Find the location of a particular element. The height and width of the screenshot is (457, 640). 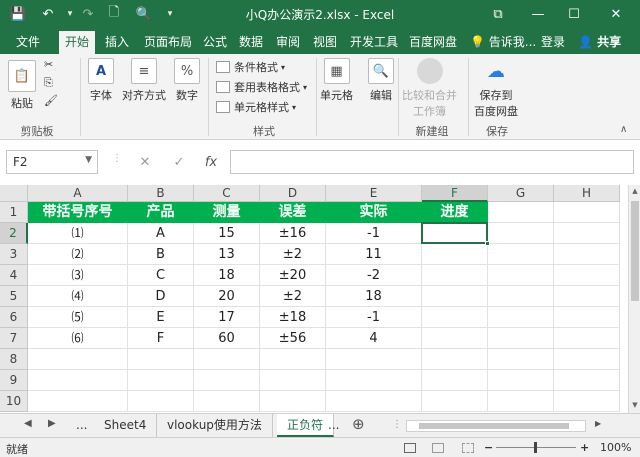

horizontal-scroll-thumb is located at coordinates (494, 426).